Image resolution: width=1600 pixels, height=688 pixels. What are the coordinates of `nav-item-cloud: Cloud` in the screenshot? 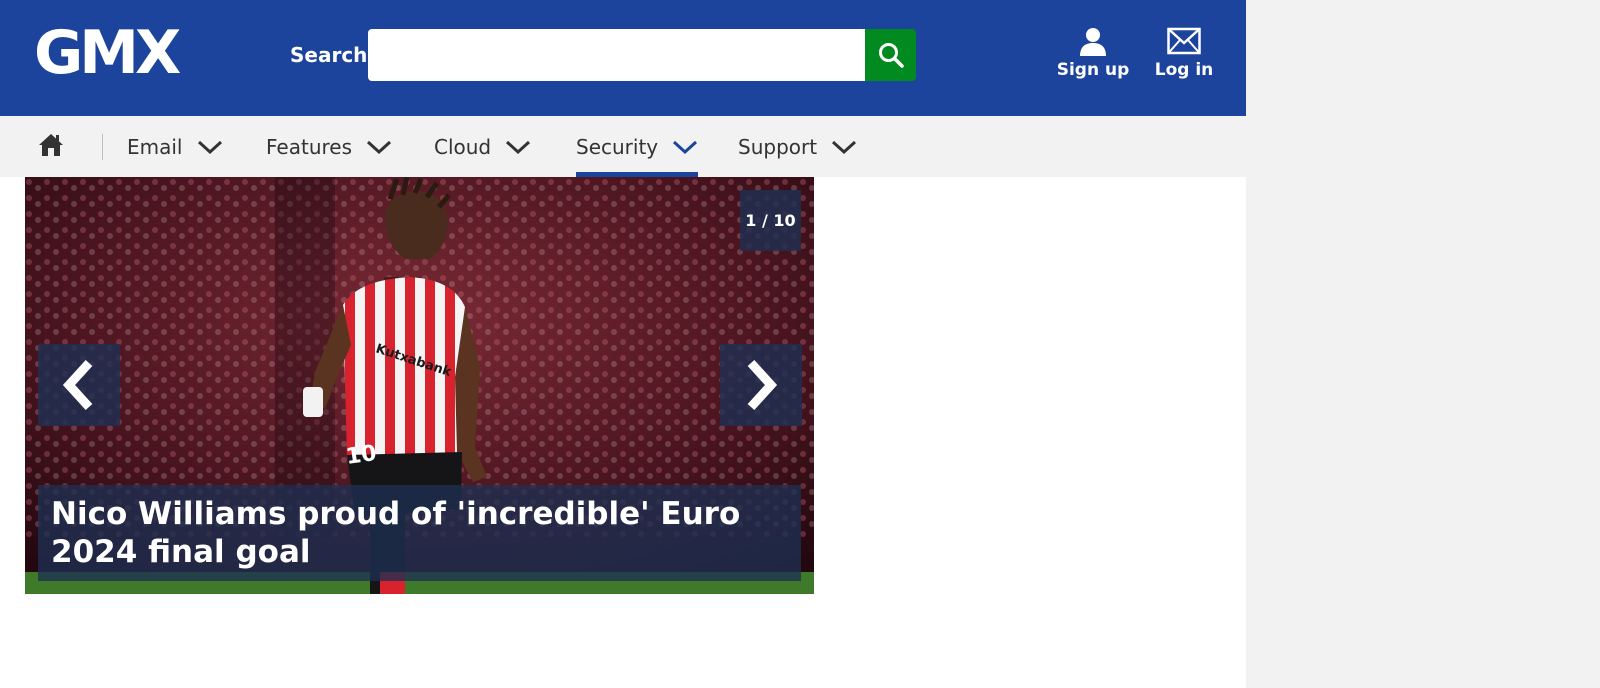 It's located at (482, 146).